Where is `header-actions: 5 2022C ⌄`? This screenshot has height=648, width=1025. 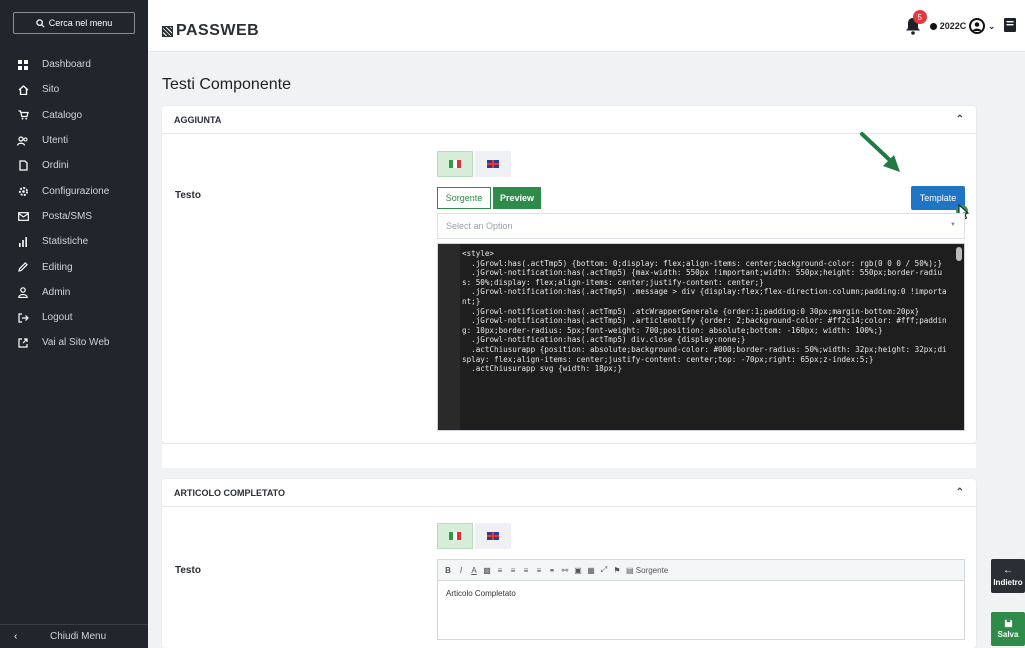
header-actions: 5 2022C ⌄ is located at coordinates (960, 23).